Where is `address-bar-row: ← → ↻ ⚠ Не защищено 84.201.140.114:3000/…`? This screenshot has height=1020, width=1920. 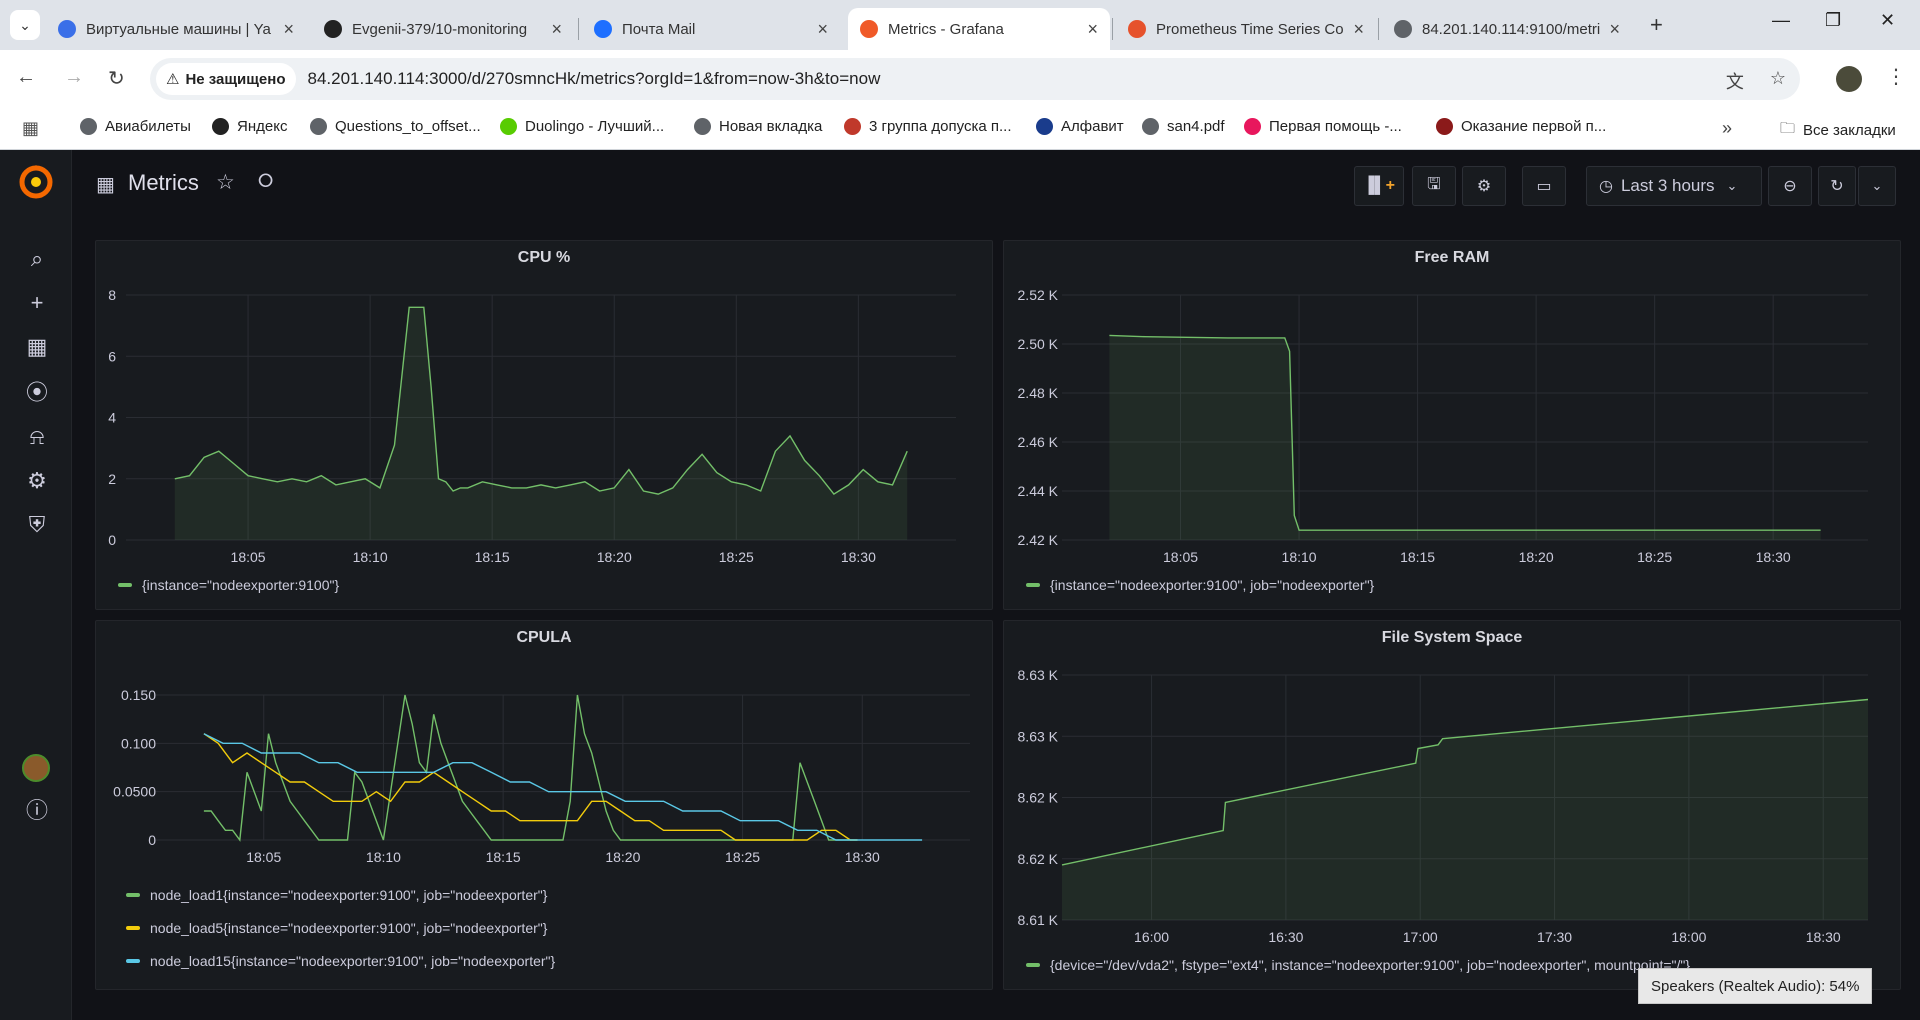
address-bar-row: ← → ↻ ⚠ Не защищено 84.201.140.114:3000/… is located at coordinates (960, 79).